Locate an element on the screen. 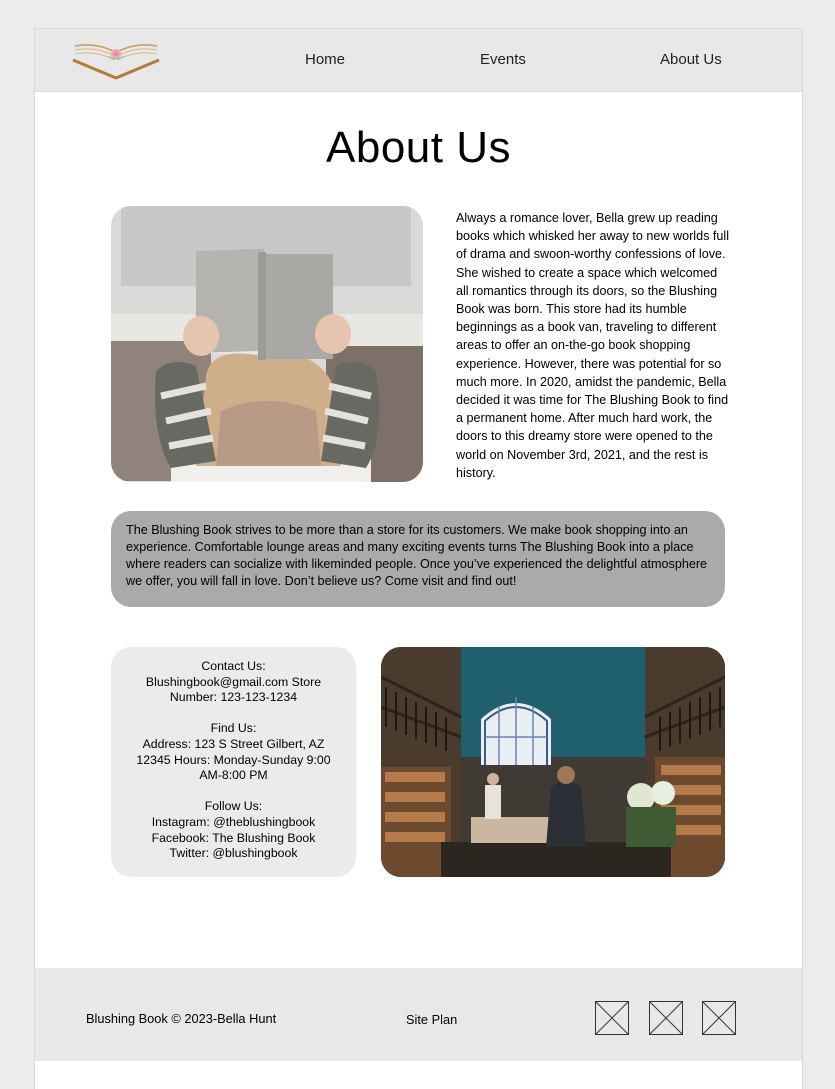 Image resolution: width=835 pixels, height=1089 pixels. nav-home: Home is located at coordinates (325, 59).